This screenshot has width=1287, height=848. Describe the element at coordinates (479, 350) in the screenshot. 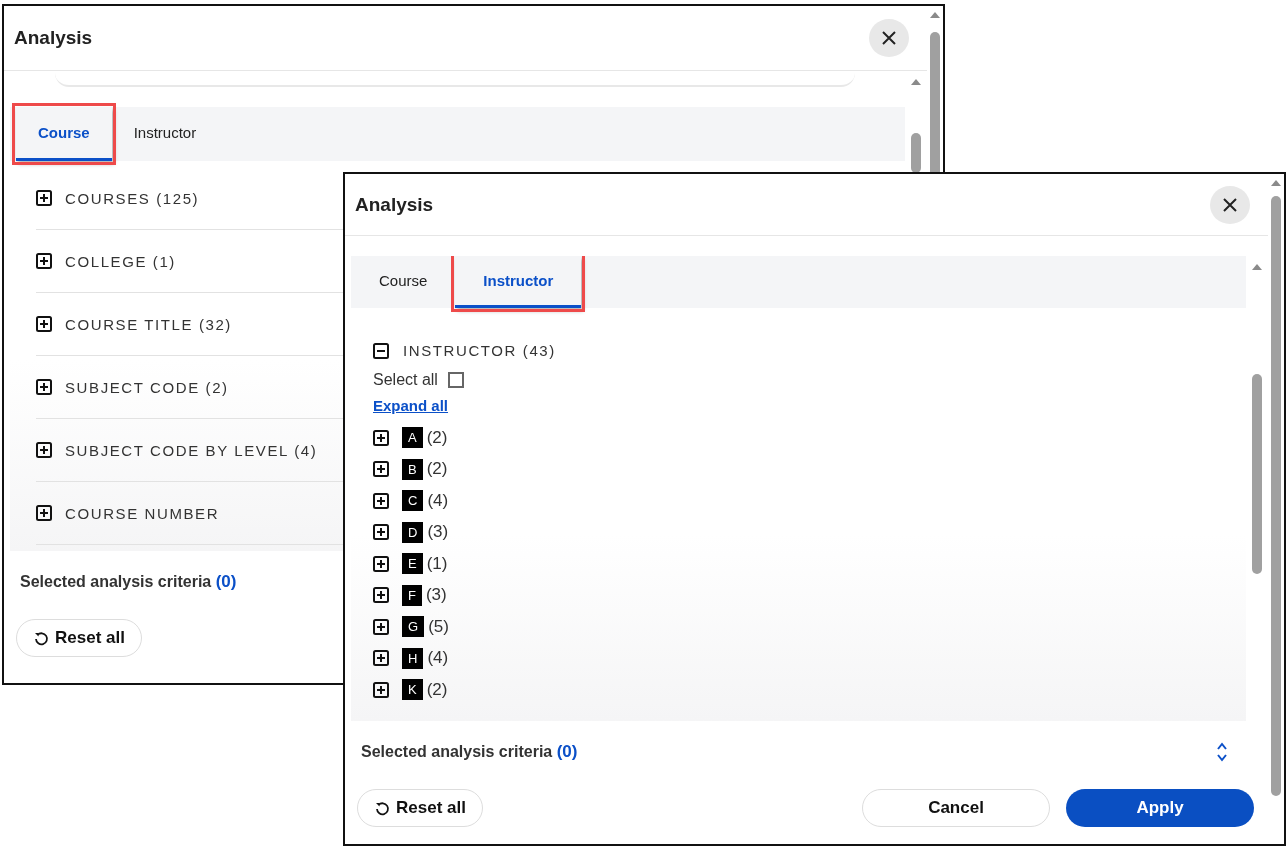

I see `filter-label: INSTRUCTOR (43)` at that location.